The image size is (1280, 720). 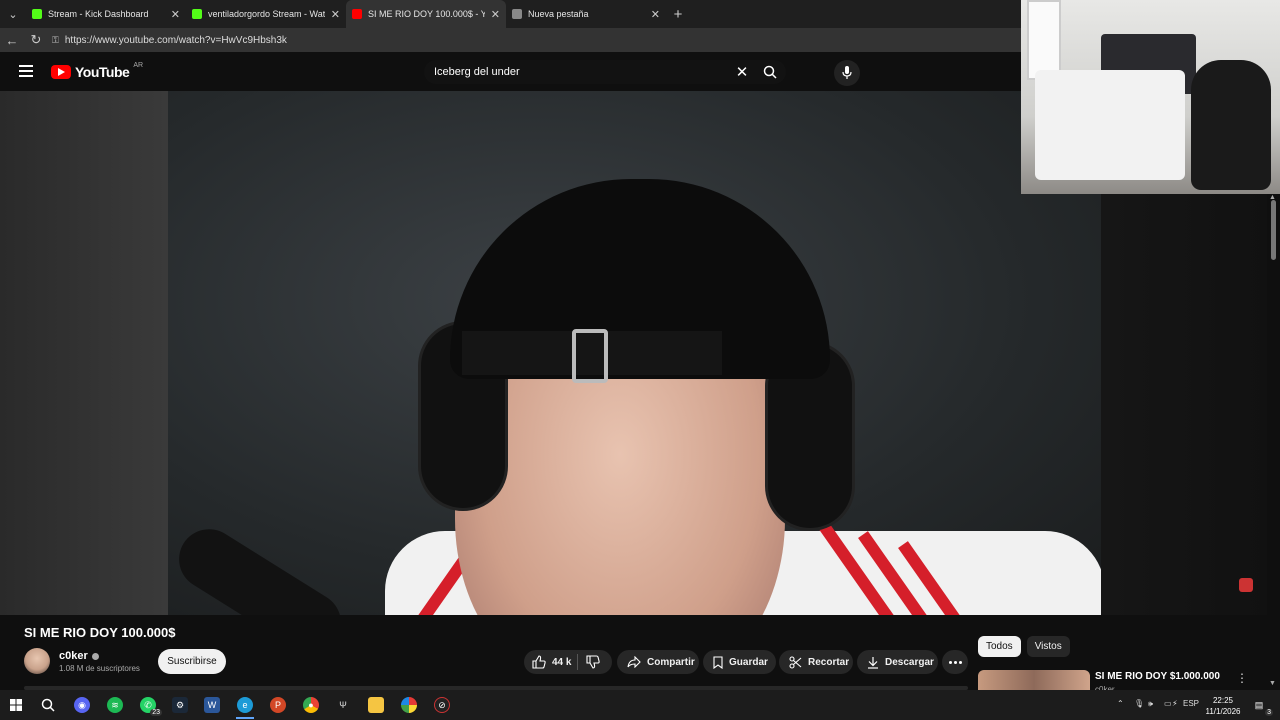 I want to click on tab-youtube-video: SI ME RIO DOY 100.000$ - YouTub ✕, so click(x=426, y=14).